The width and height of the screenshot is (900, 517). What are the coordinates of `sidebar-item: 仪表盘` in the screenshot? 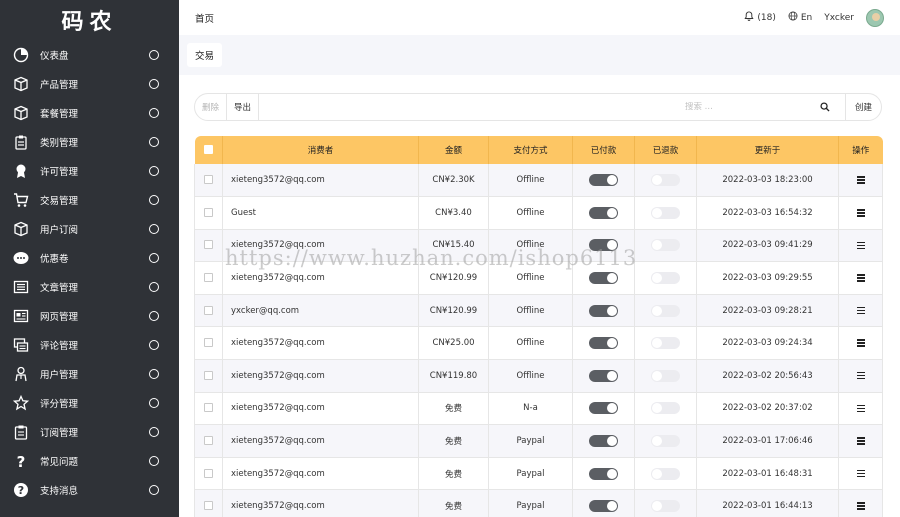 It's located at (89, 54).